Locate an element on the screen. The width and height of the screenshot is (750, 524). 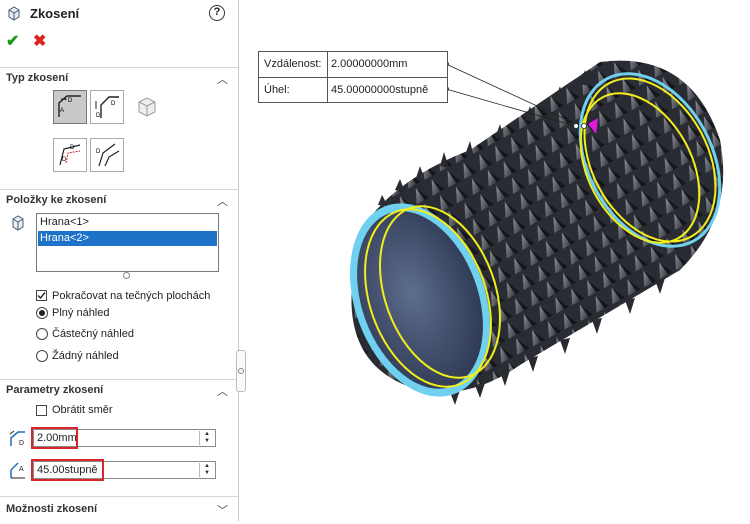
cancel-button: ✖ is located at coordinates (39, 41).